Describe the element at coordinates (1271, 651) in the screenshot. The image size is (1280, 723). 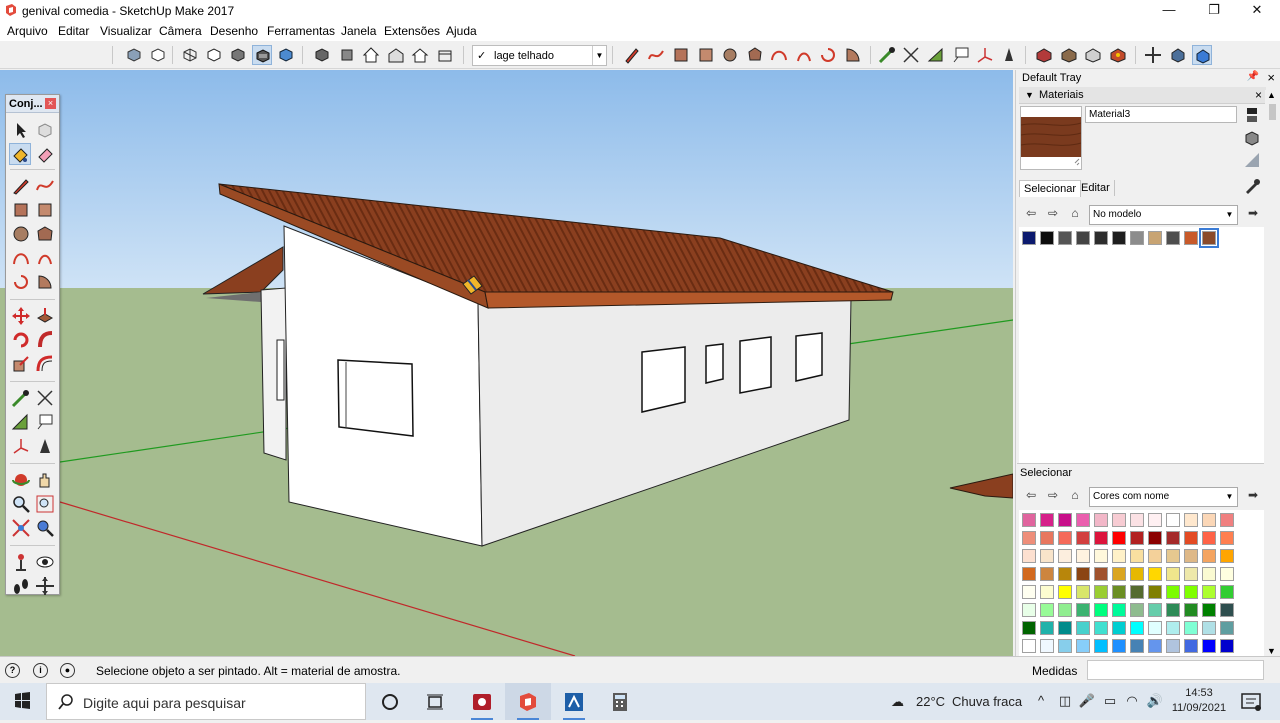
I see `scroll-down-icon: ▼` at that location.